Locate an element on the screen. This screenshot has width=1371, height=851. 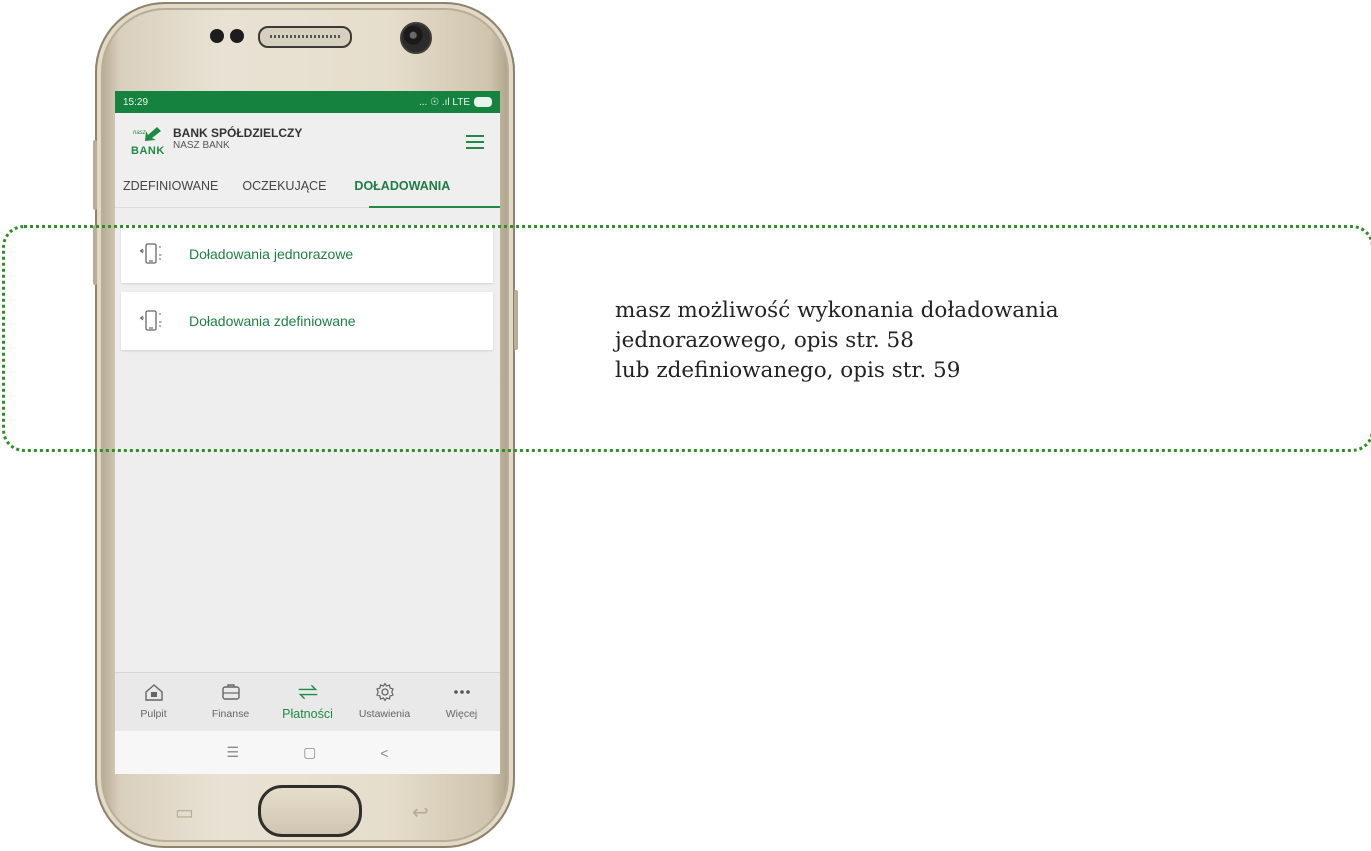
nav-ustawienia: Ustawienia is located at coordinates (384, 702).